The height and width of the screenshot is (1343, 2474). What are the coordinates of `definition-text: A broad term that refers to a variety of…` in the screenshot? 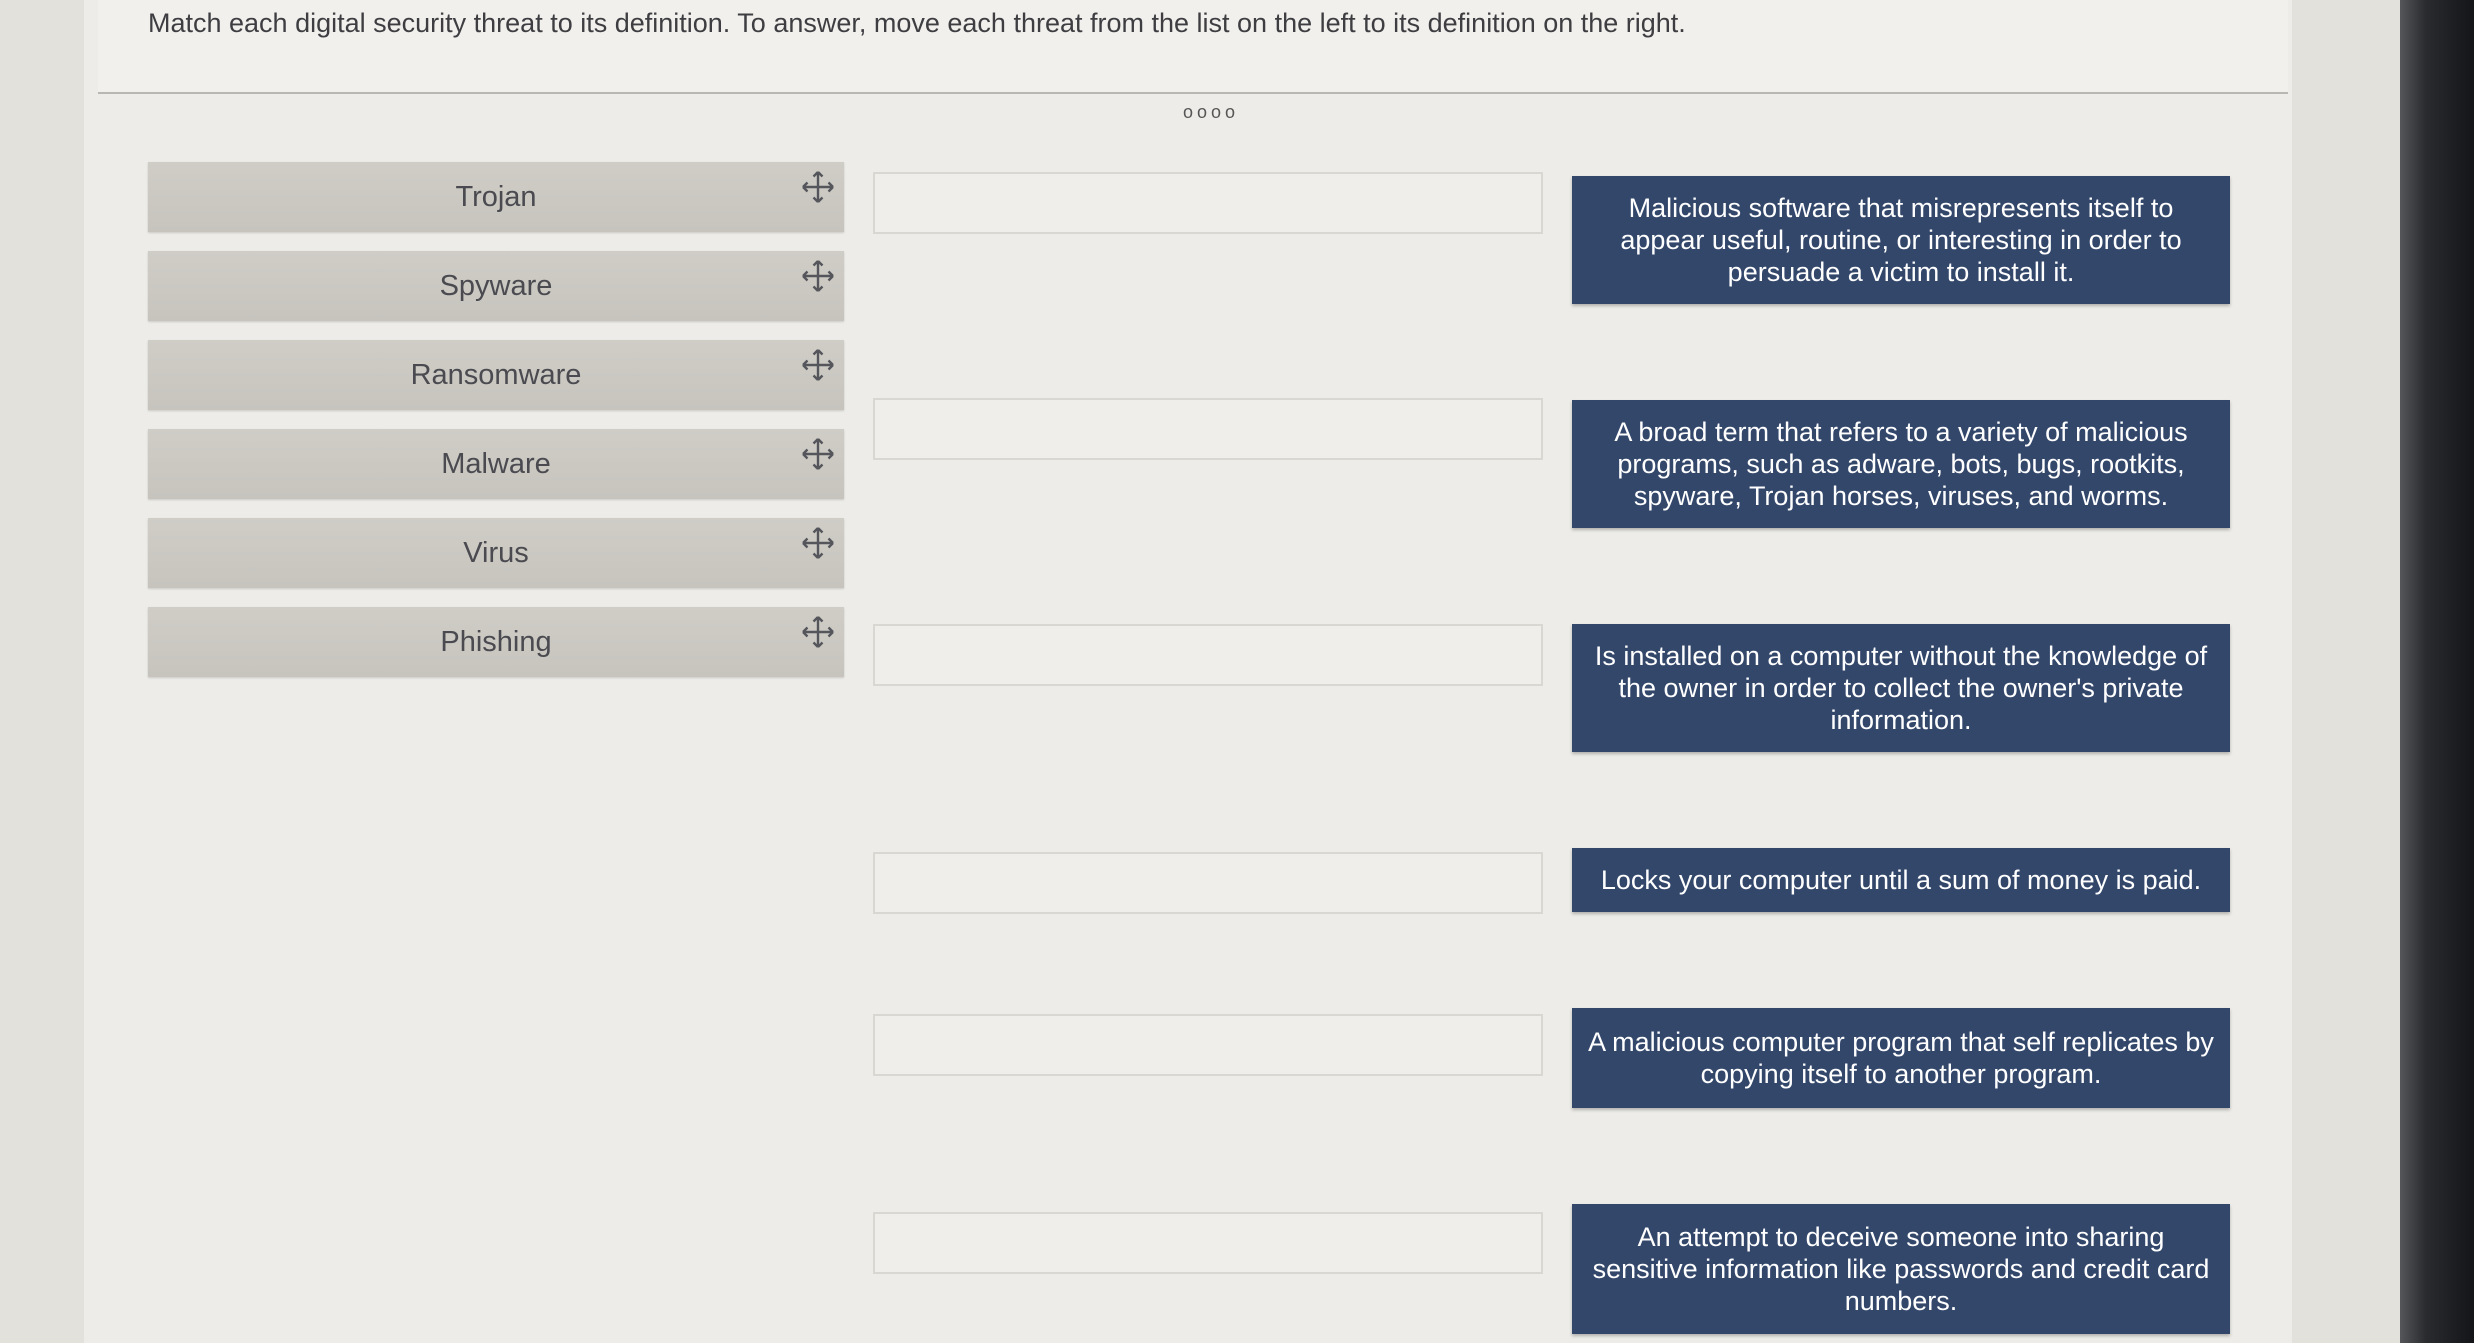 It's located at (1901, 464).